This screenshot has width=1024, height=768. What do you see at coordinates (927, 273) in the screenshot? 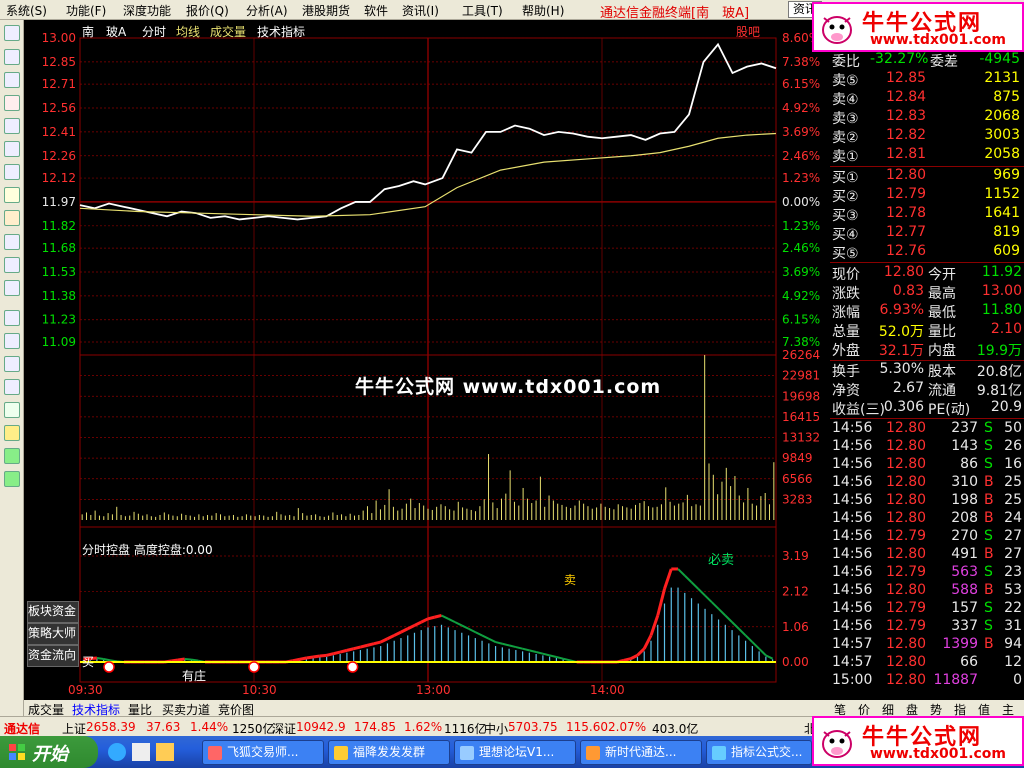
I see `stat-row: 现价 12.80 今开 11.92` at bounding box center [927, 273].